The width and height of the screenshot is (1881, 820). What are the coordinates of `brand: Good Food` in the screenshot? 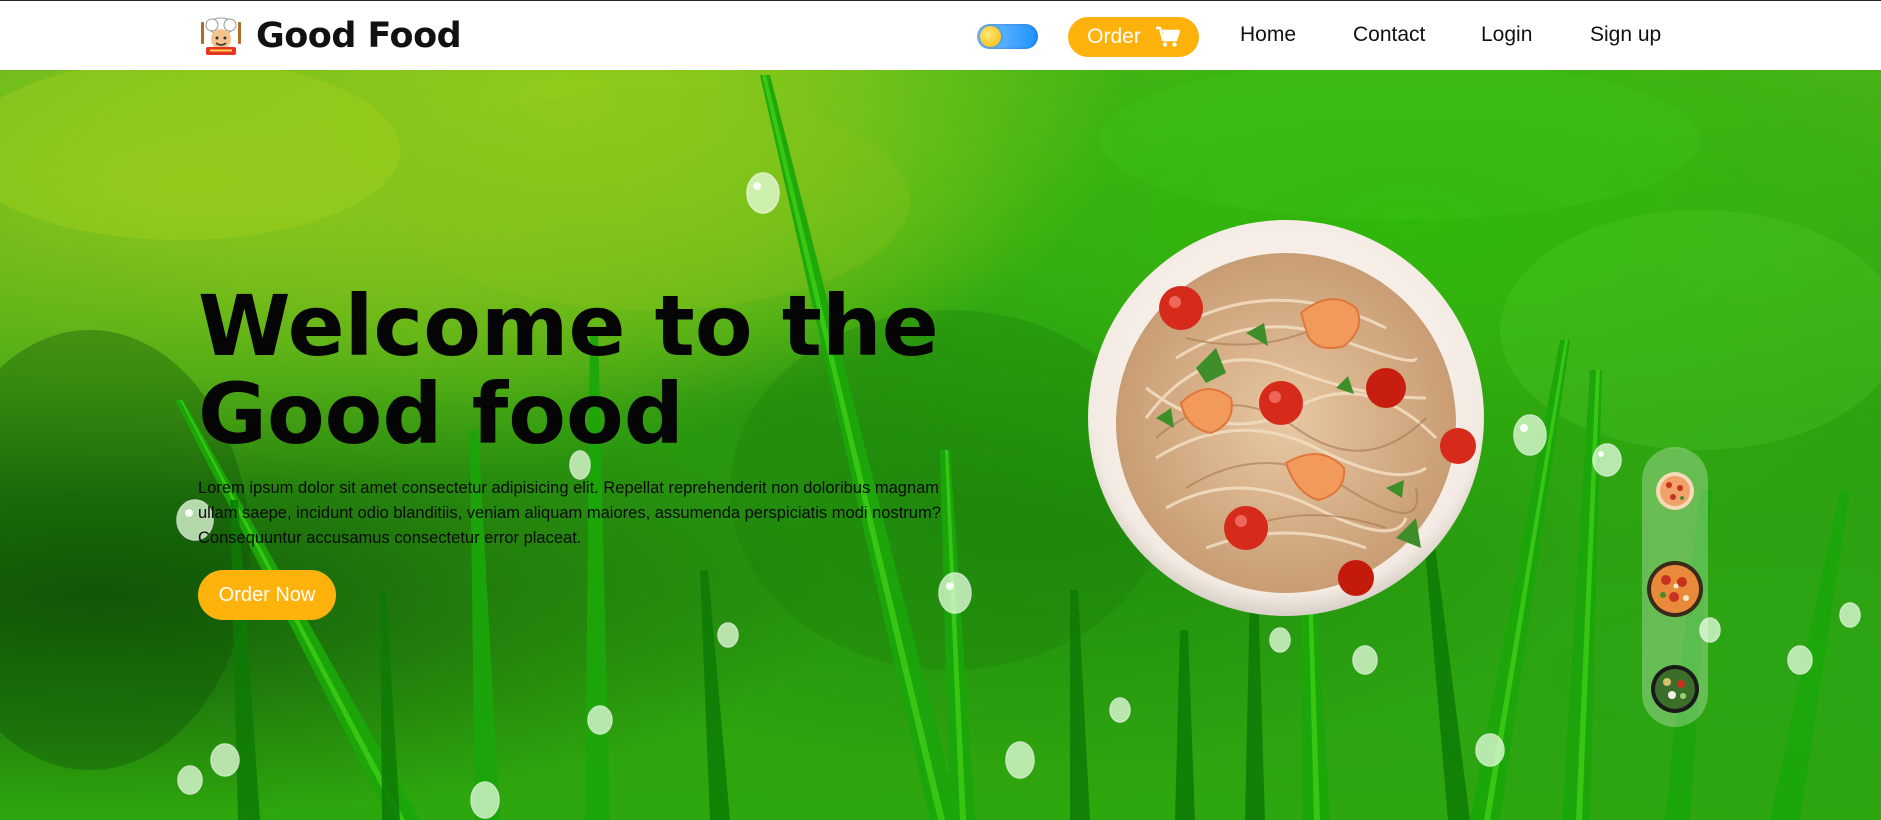 It's located at (330, 36).